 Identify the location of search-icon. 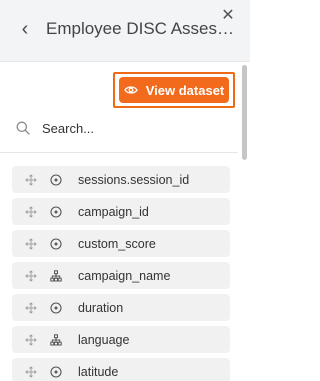
(23, 128).